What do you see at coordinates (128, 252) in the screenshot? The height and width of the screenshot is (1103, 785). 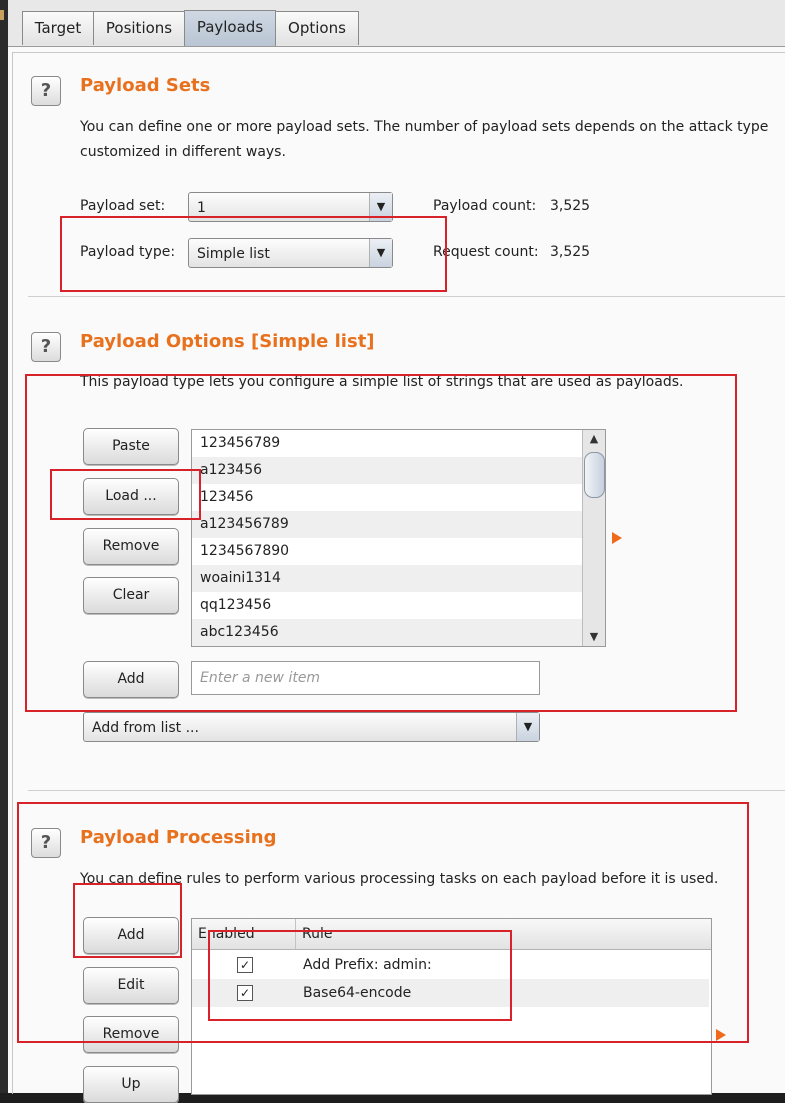 I see `payload-type-label: Payload type:` at bounding box center [128, 252].